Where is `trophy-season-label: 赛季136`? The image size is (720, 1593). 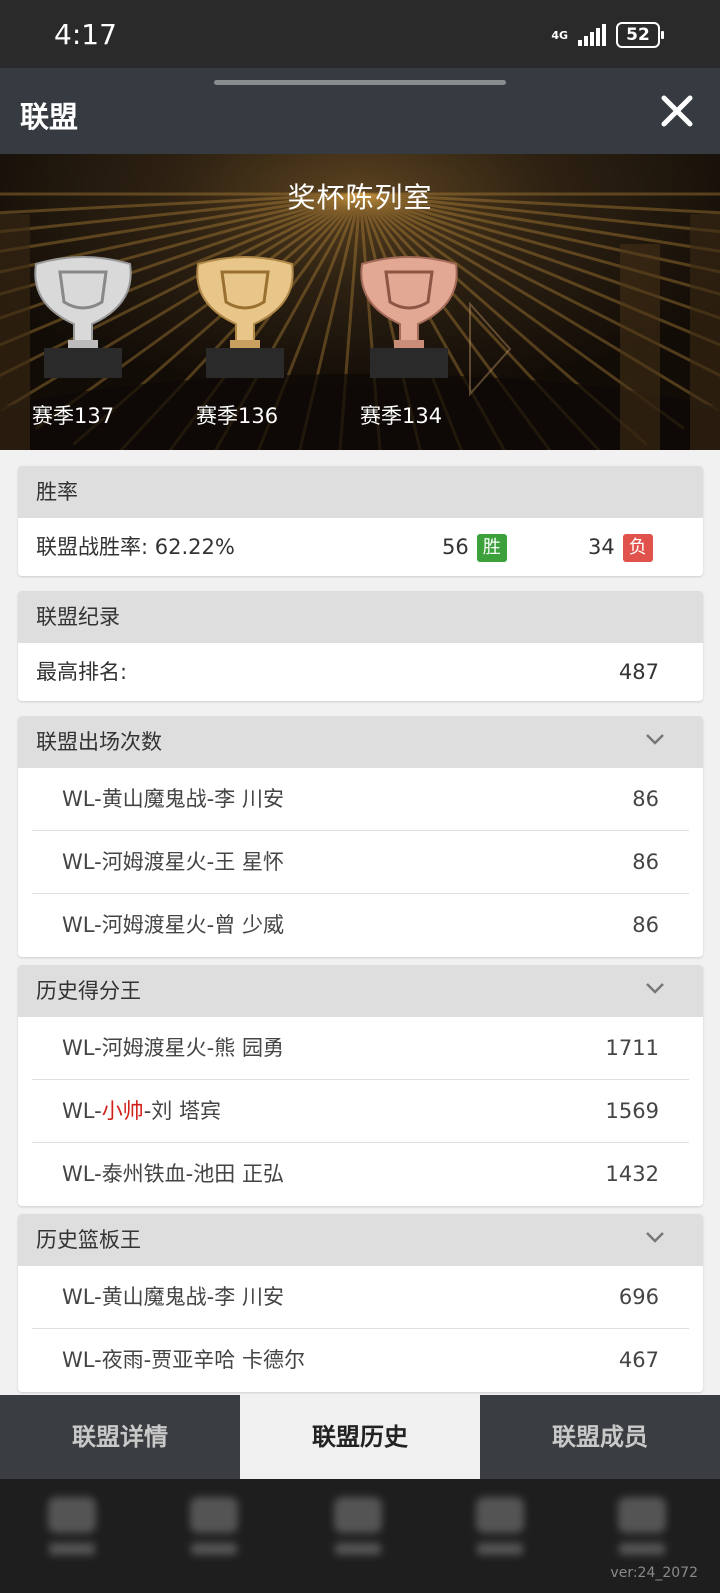 trophy-season-label: 赛季136 is located at coordinates (237, 416).